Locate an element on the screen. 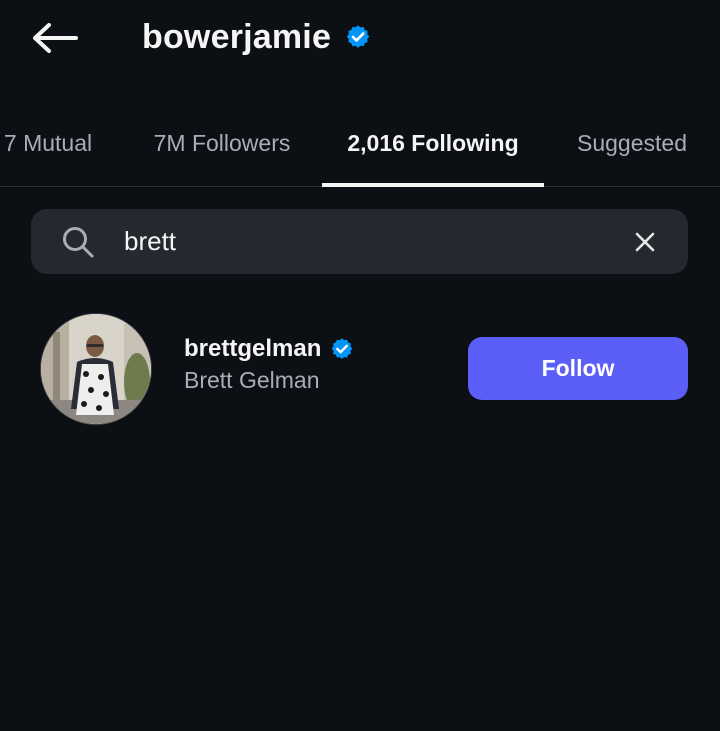  profile-username: bowerjamie is located at coordinates (237, 36).